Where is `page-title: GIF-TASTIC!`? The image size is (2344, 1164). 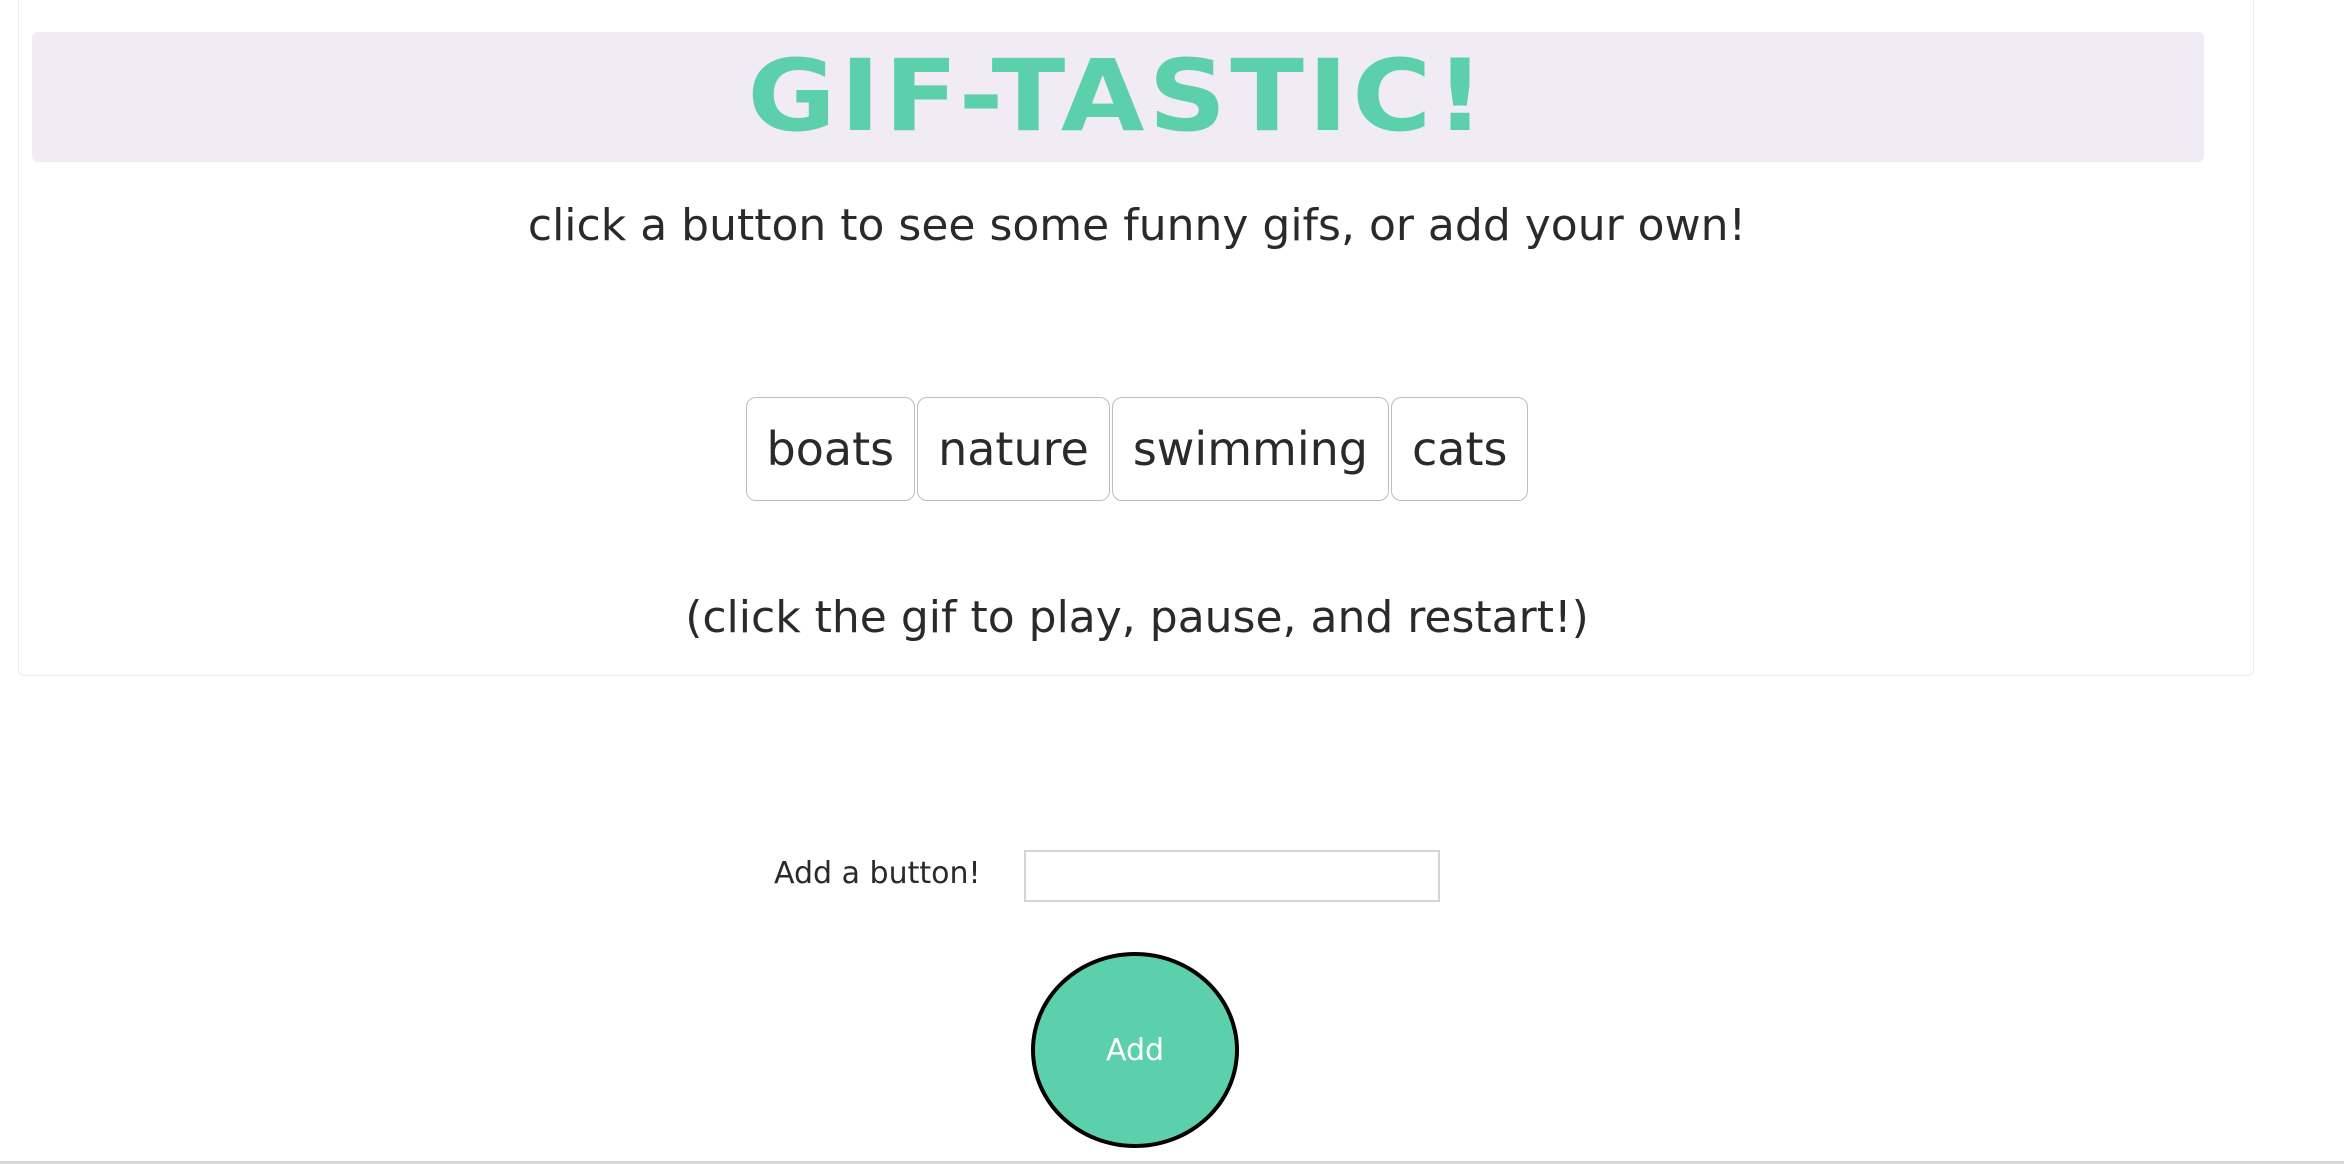 page-title: GIF-TASTIC! is located at coordinates (1118, 97).